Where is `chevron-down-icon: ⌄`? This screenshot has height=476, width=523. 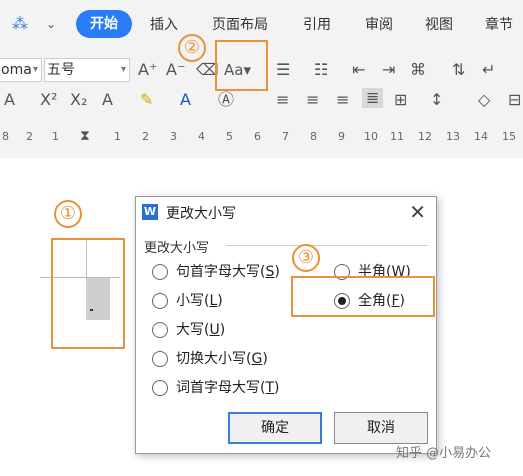
chevron-down-icon: ⌄ is located at coordinates (51, 24).